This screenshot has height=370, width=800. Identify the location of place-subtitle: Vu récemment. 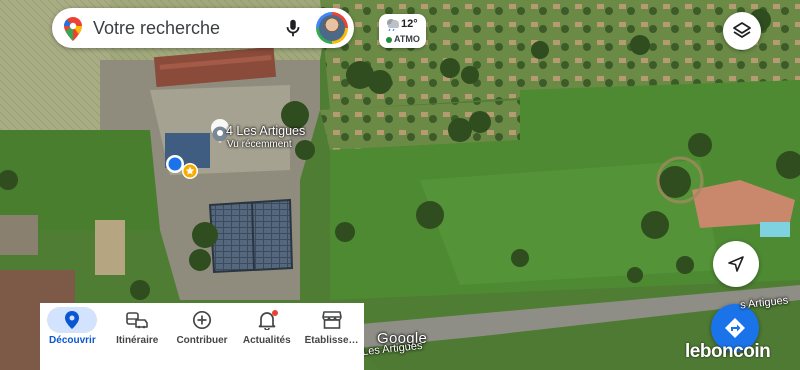
(259, 144).